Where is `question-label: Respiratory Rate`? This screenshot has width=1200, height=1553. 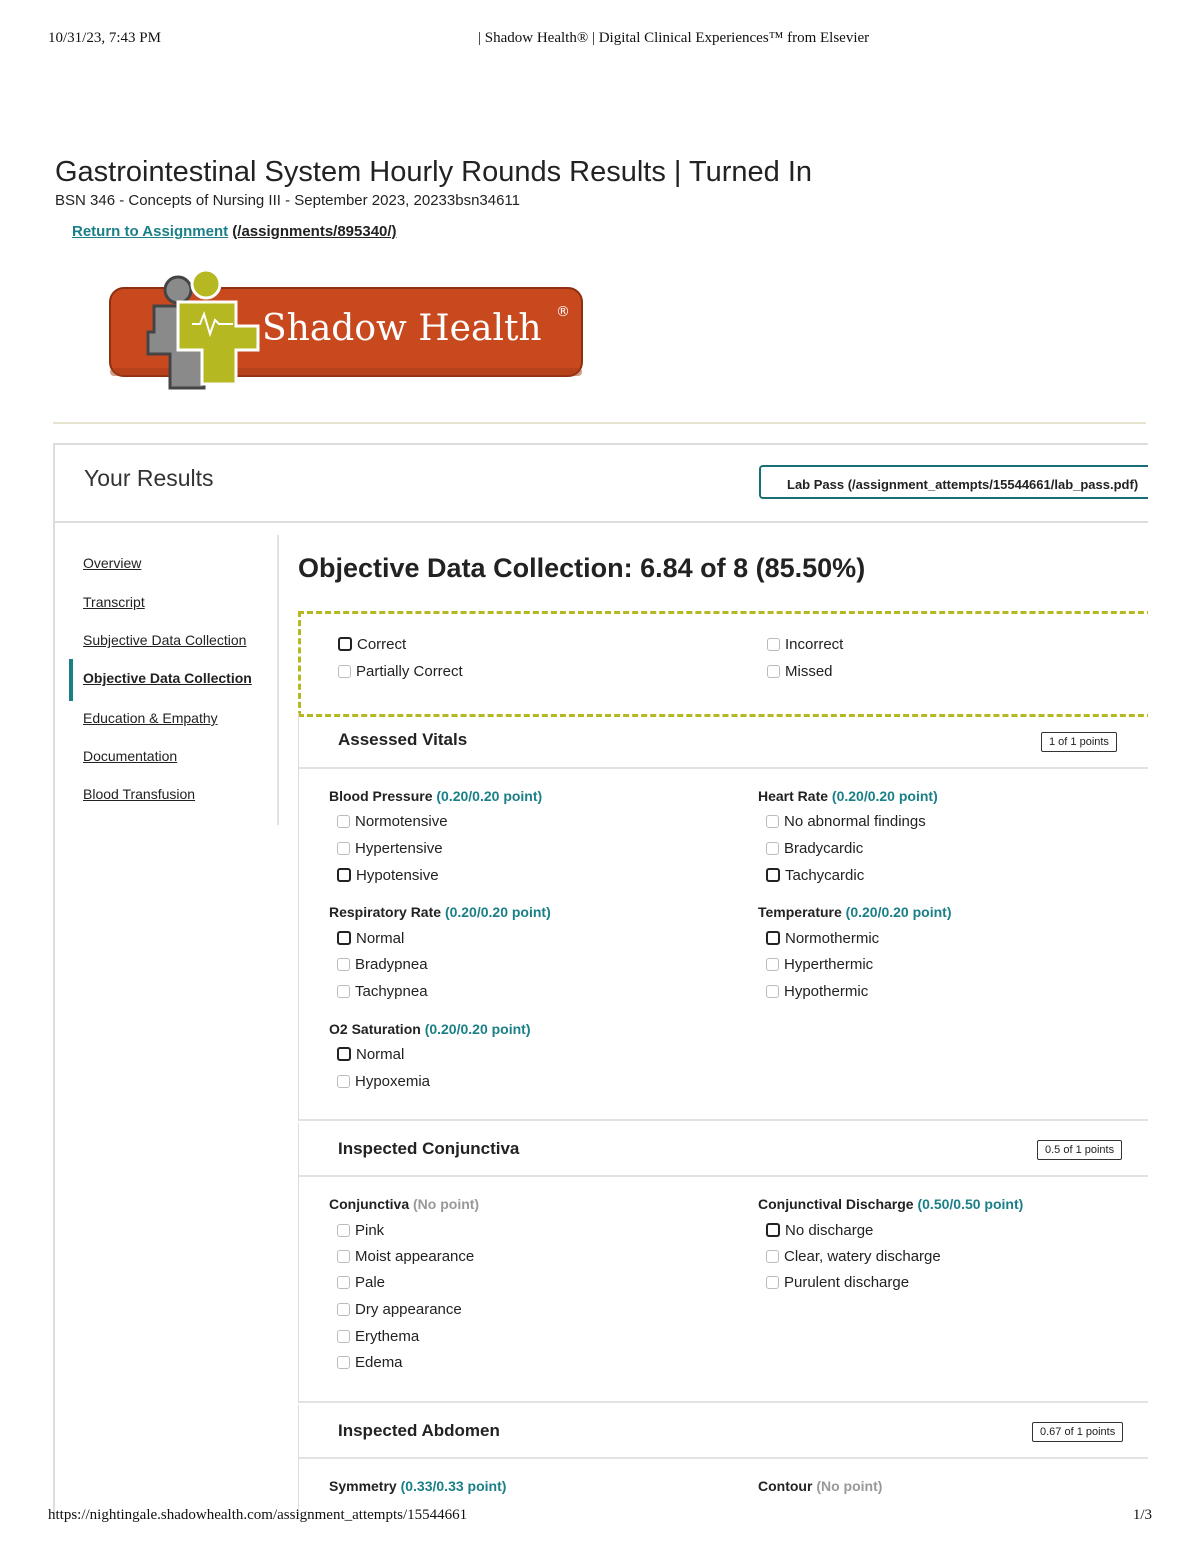
question-label: Respiratory Rate is located at coordinates (385, 912).